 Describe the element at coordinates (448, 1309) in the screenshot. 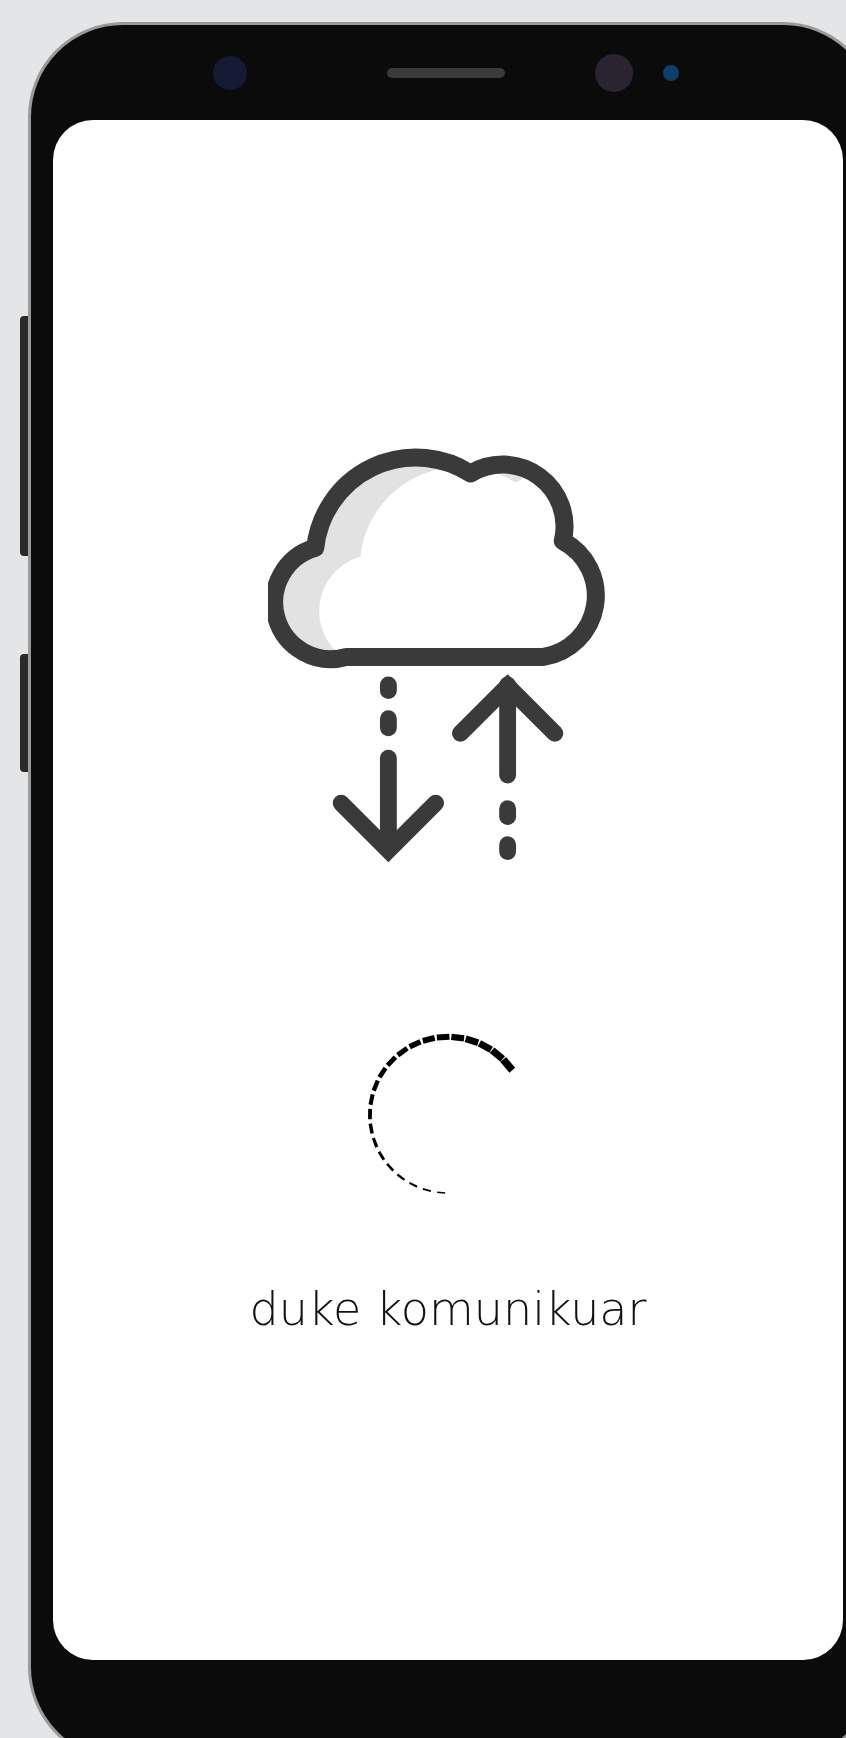

I see `status-text: duke komunikuar` at that location.